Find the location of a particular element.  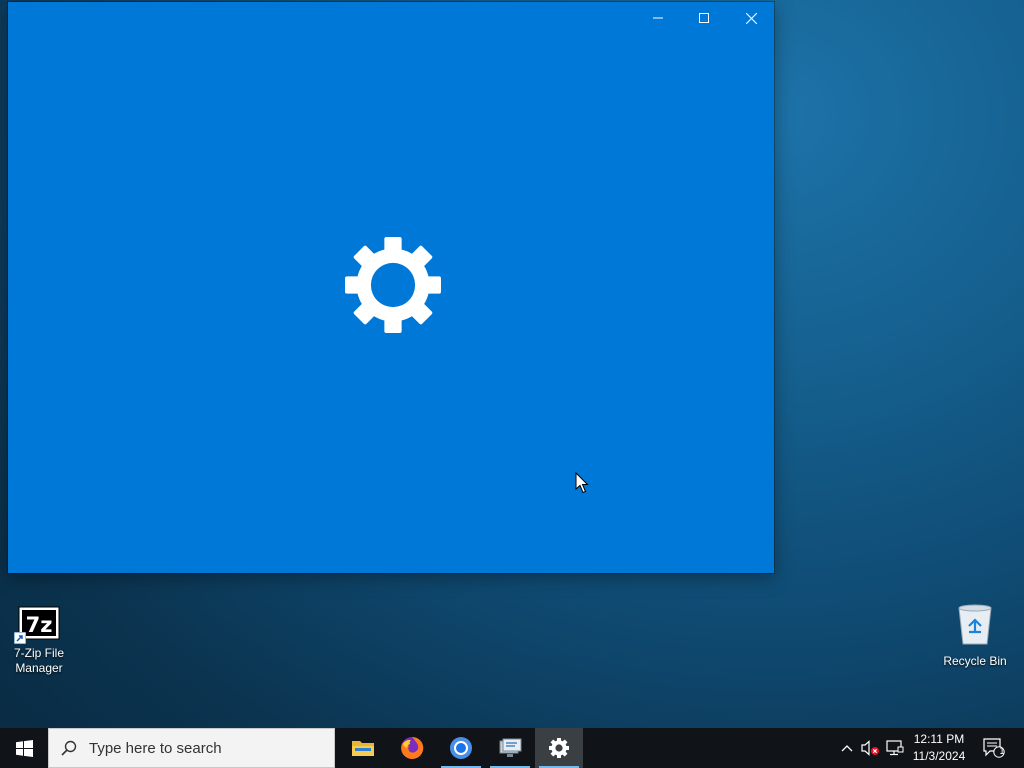

file-explorer-icon is located at coordinates (363, 748).